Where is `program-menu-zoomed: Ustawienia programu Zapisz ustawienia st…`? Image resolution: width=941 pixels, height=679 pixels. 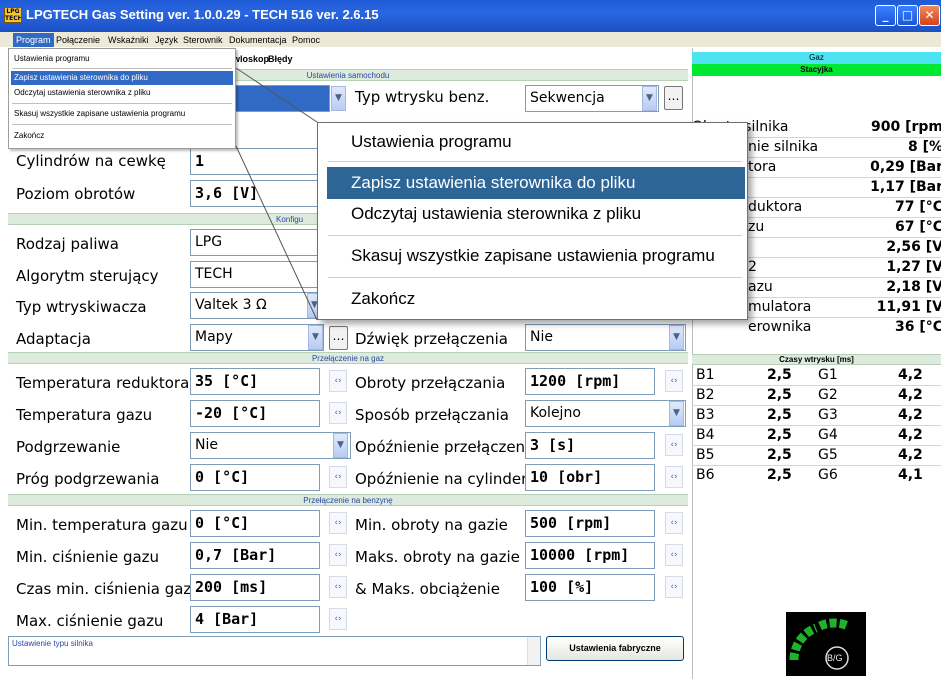
program-menu-zoomed: Ustawienia programu Zapisz ustawienia st… is located at coordinates (532, 221).